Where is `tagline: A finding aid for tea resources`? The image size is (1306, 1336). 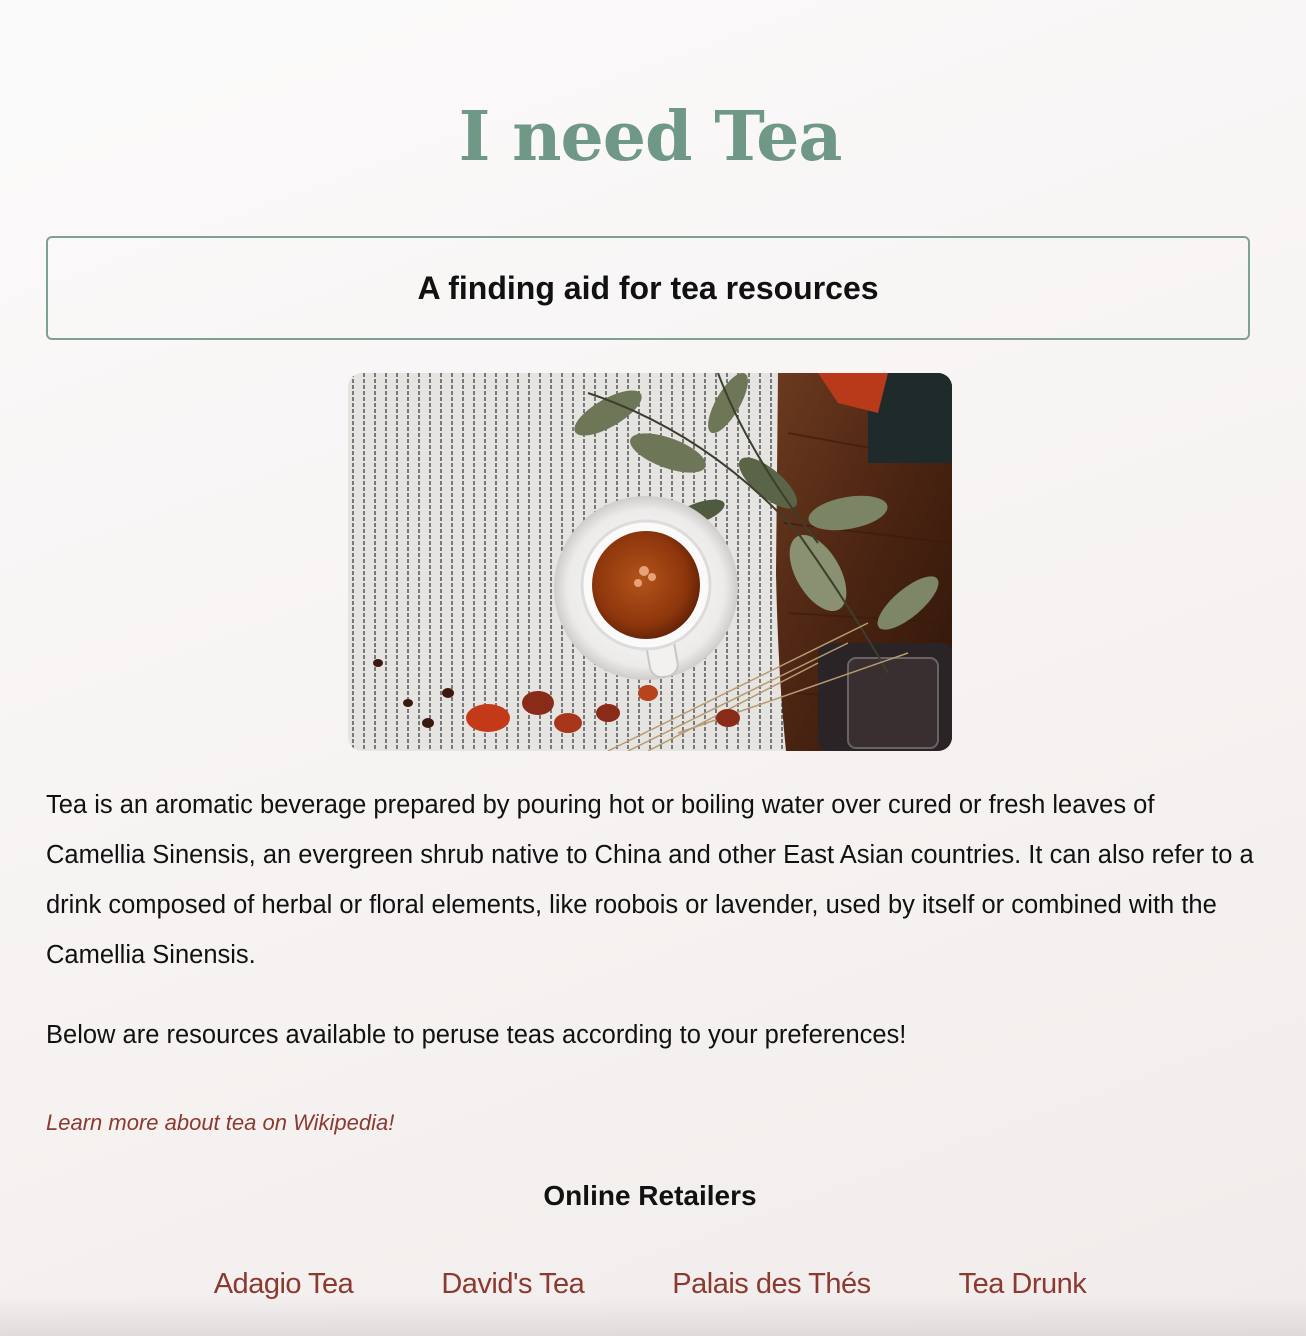 tagline: A finding aid for tea resources is located at coordinates (648, 287).